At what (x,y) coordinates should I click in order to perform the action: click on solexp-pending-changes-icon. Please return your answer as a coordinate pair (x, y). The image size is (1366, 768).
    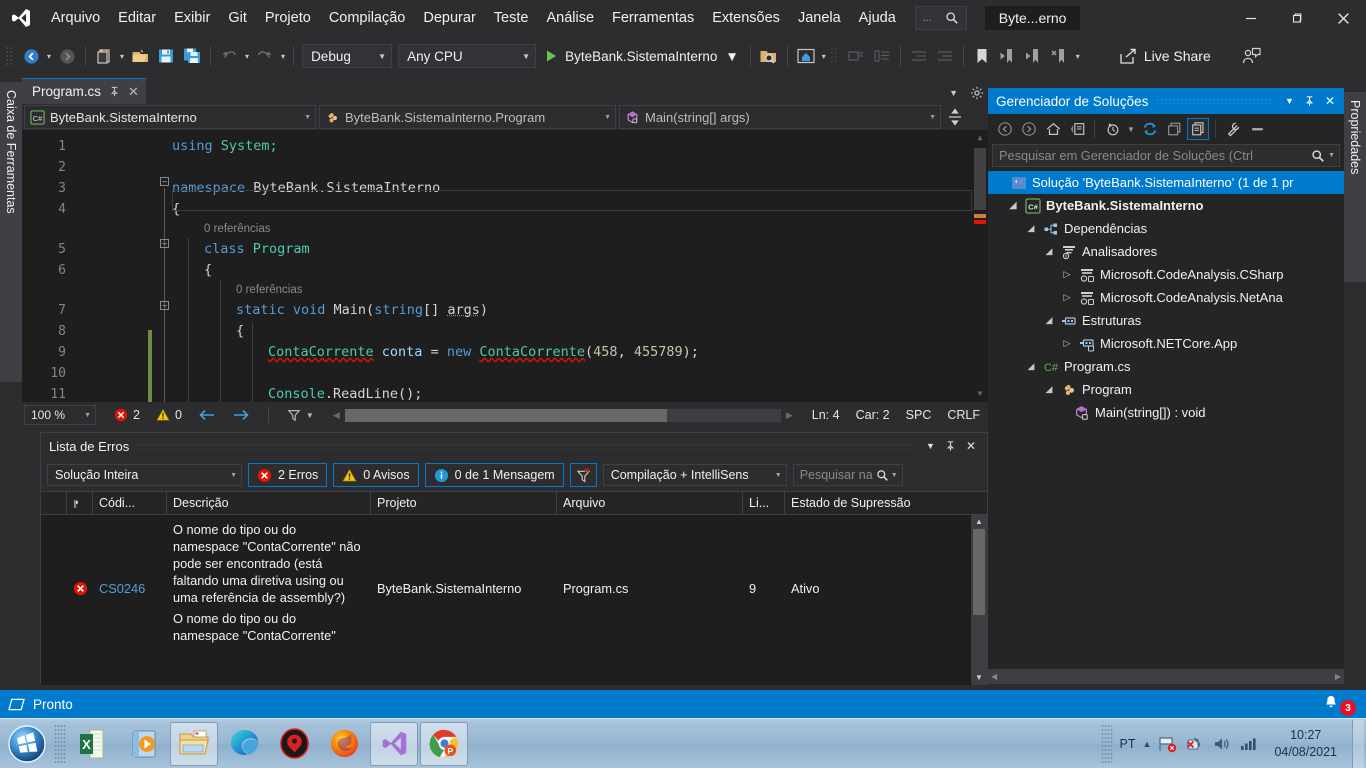
    Looking at the image, I should click on (1077, 129).